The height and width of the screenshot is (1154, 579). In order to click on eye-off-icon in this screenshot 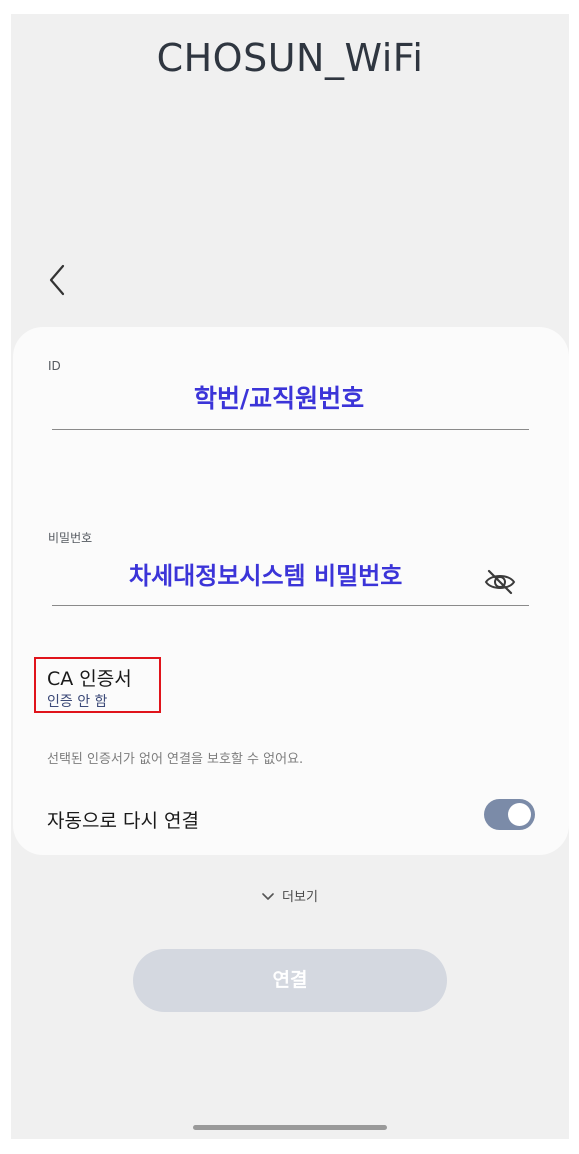, I will do `click(500, 582)`.